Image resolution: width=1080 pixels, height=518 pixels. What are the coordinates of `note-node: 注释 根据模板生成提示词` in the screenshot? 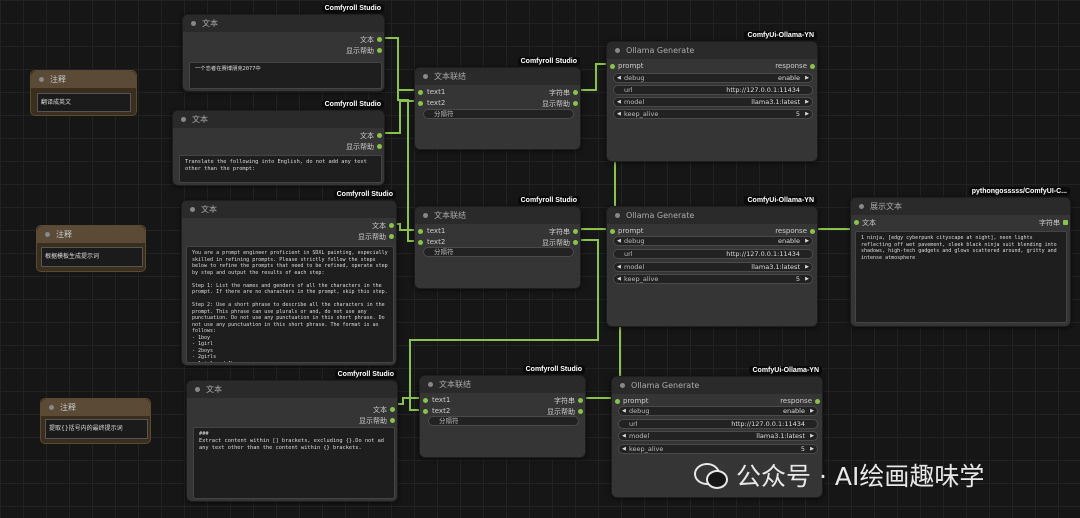 It's located at (91, 248).